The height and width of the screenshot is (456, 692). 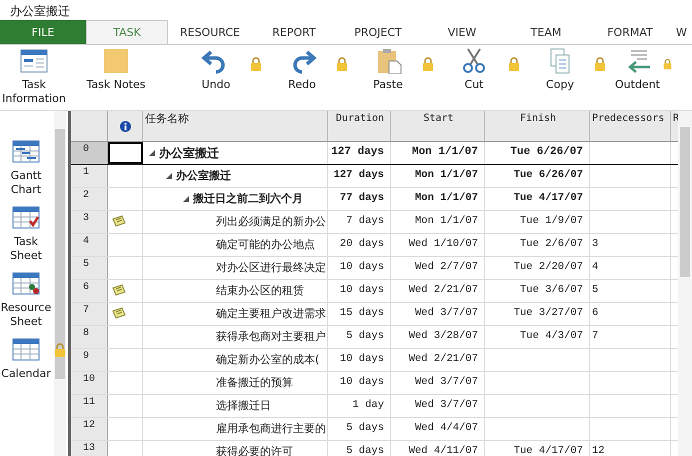 What do you see at coordinates (89, 429) in the screenshot?
I see `row-number: 12` at bounding box center [89, 429].